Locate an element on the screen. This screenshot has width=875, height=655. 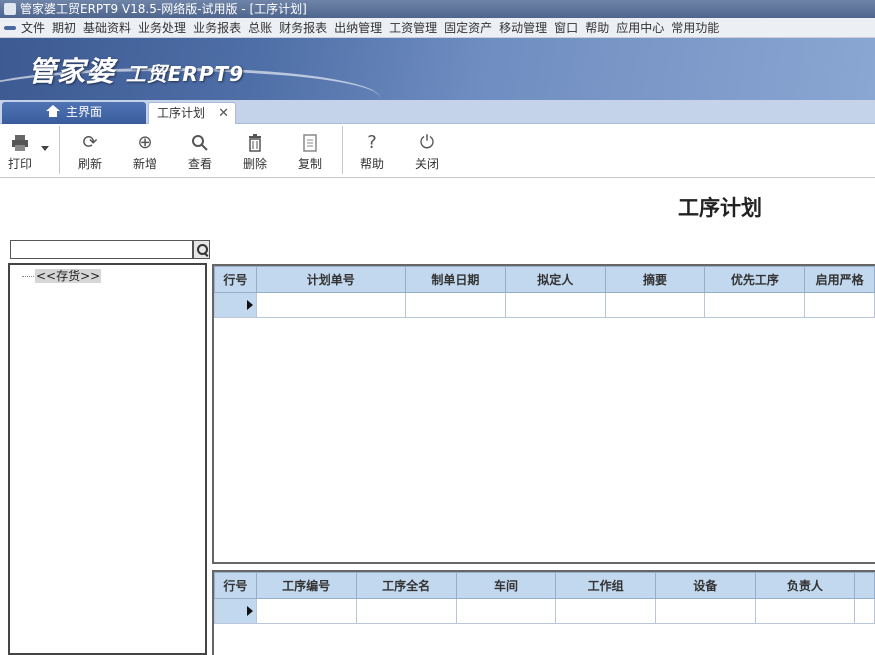
menu-business: 业务处理 is located at coordinates (162, 28).